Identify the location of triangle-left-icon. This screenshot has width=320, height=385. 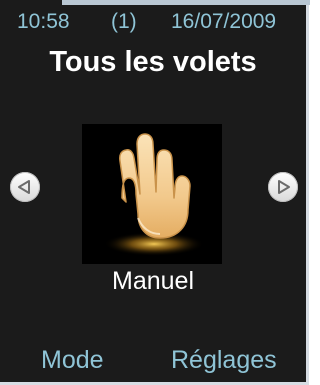
(24, 187).